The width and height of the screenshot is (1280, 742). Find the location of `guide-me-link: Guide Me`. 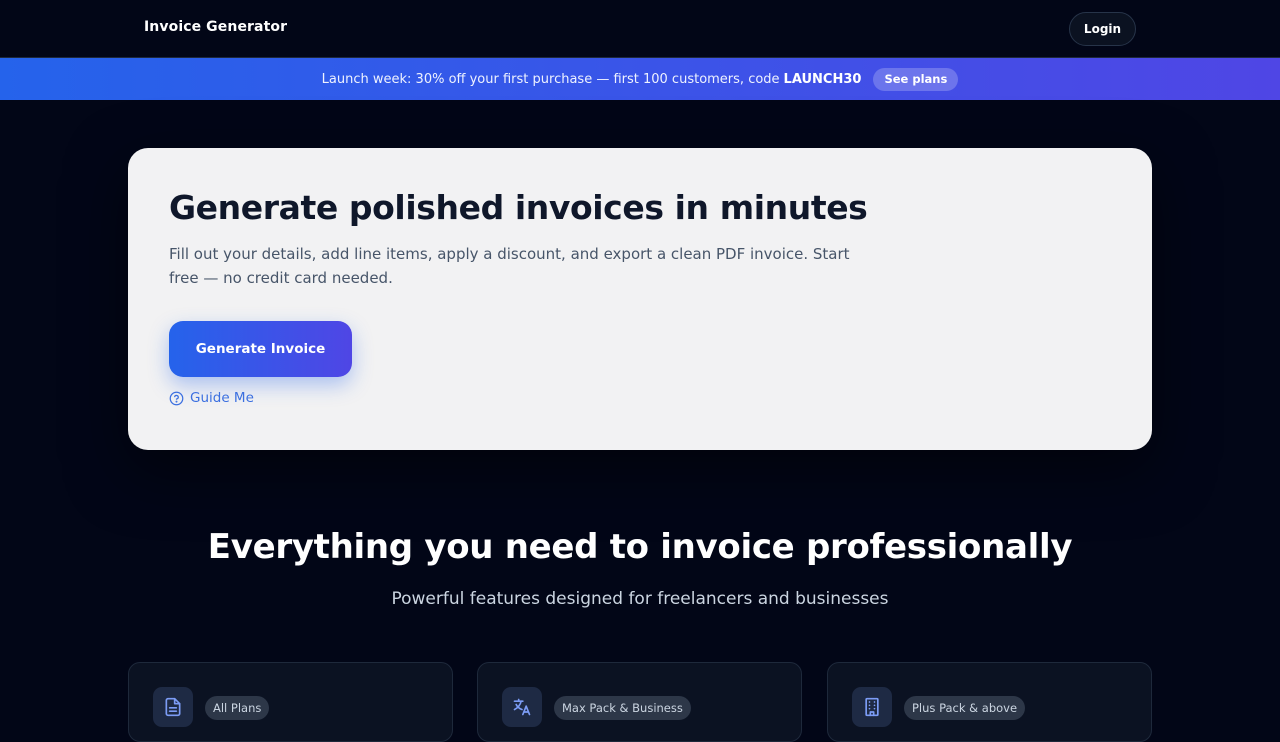

guide-me-link: Guide Me is located at coordinates (211, 398).